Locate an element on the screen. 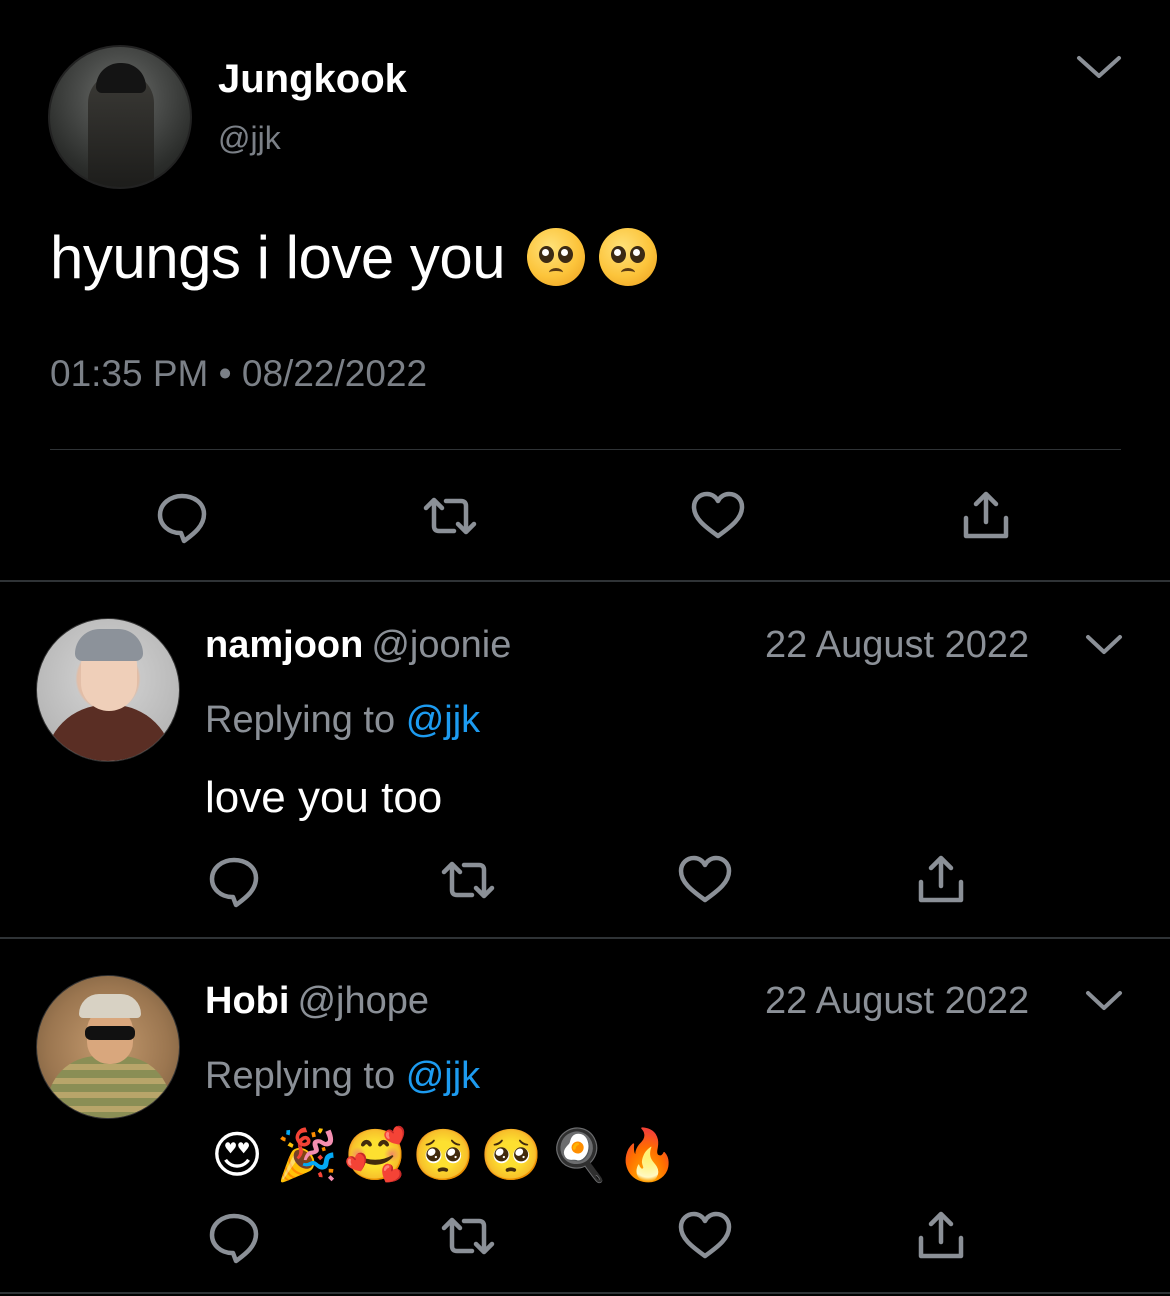 Image resolution: width=1170 pixels, height=1296 pixels. avatar-hair is located at coordinates (109, 645).